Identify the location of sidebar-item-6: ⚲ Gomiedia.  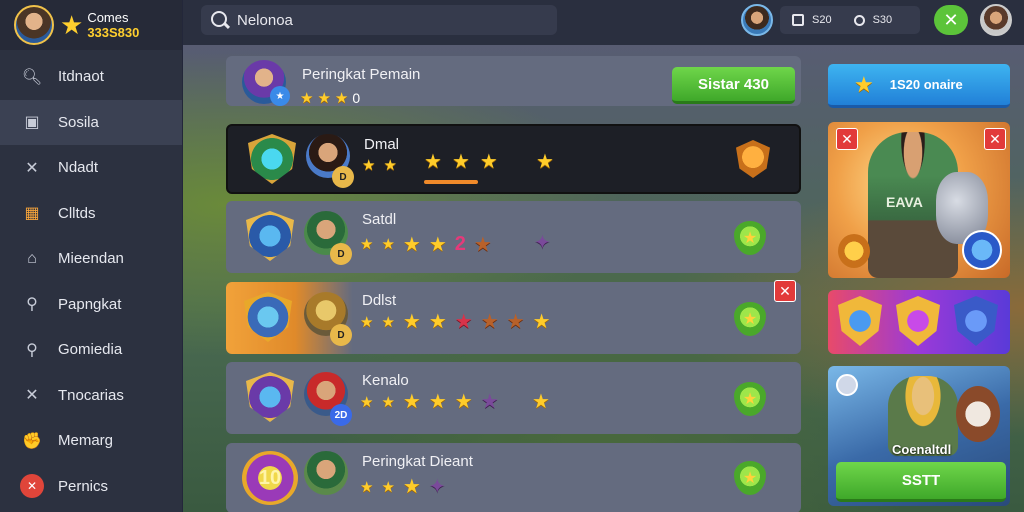
(91, 350).